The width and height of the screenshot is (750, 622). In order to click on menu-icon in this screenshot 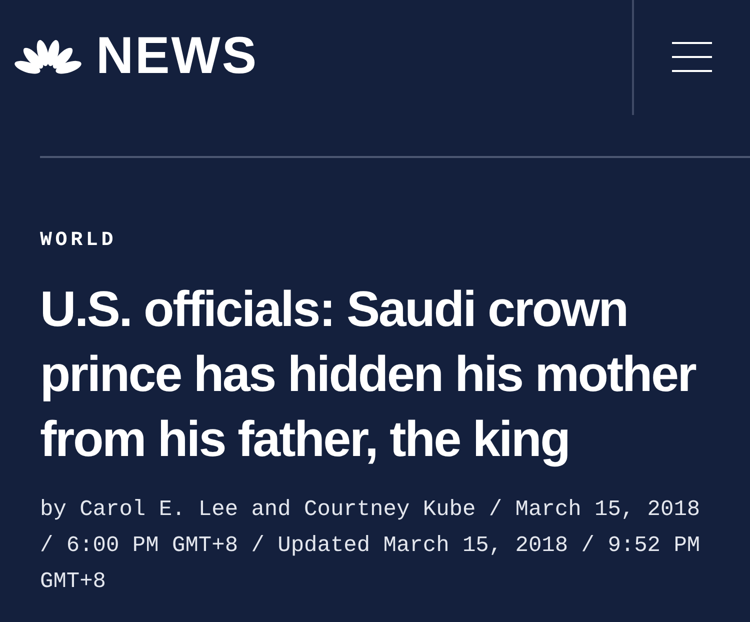, I will do `click(692, 57)`.